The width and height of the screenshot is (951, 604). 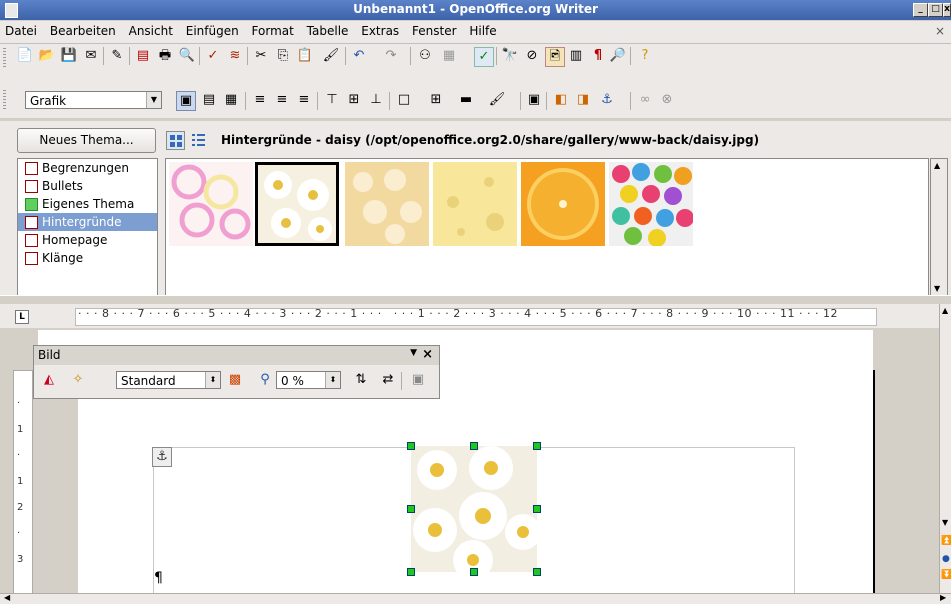 What do you see at coordinates (359, 56) in the screenshot?
I see `undo-icon: ↶` at bounding box center [359, 56].